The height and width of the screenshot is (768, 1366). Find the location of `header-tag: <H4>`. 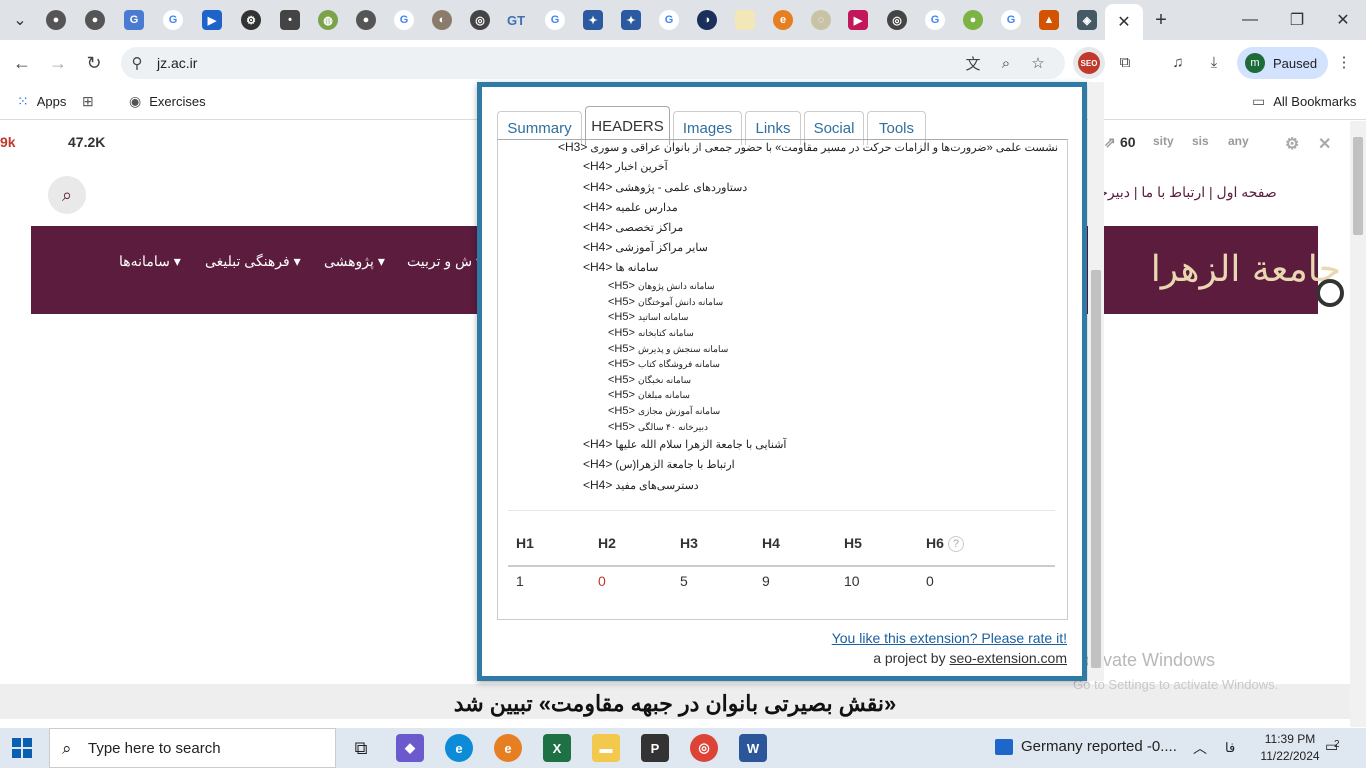

header-tag: <H4> is located at coordinates (598, 485).